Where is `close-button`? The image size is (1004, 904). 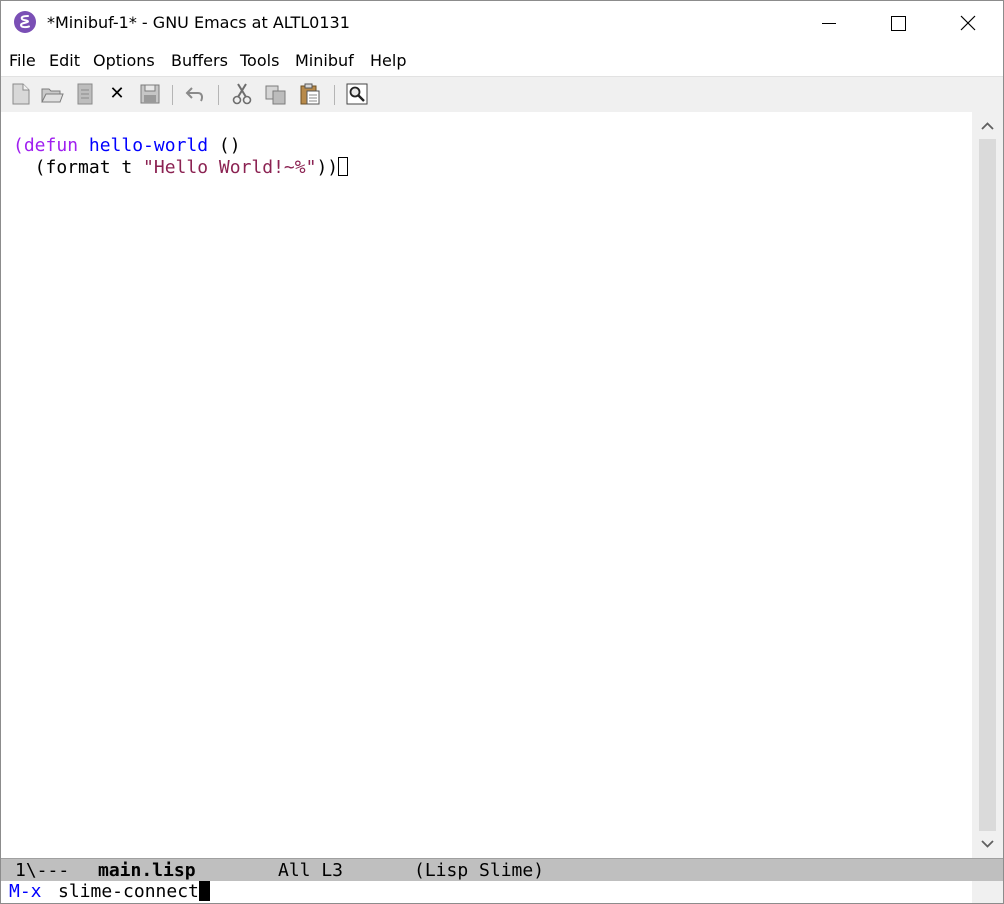
close-button is located at coordinates (968, 23).